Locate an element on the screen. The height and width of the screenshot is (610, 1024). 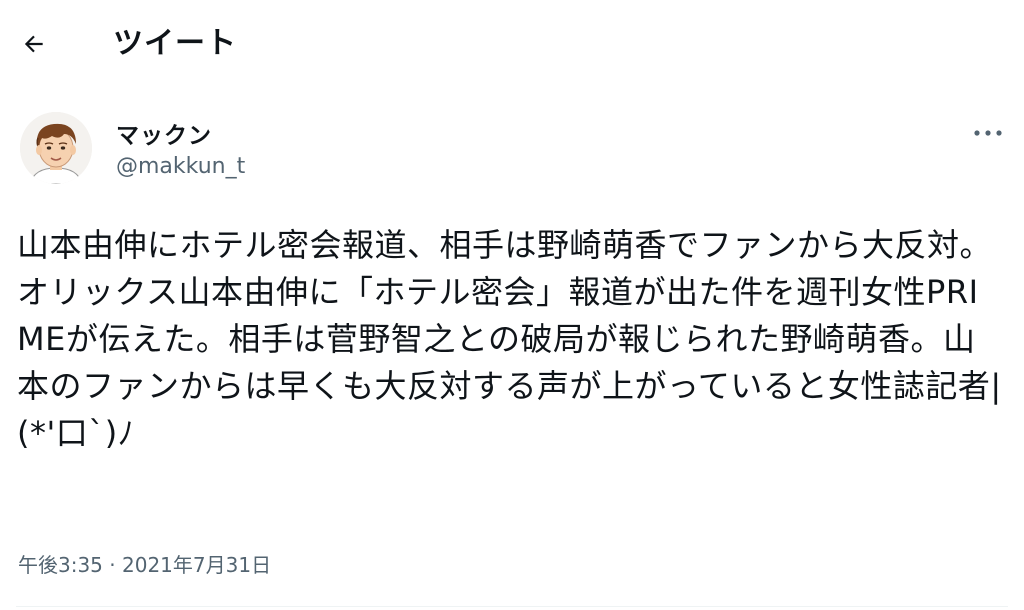
back-arrow-icon is located at coordinates (33, 44).